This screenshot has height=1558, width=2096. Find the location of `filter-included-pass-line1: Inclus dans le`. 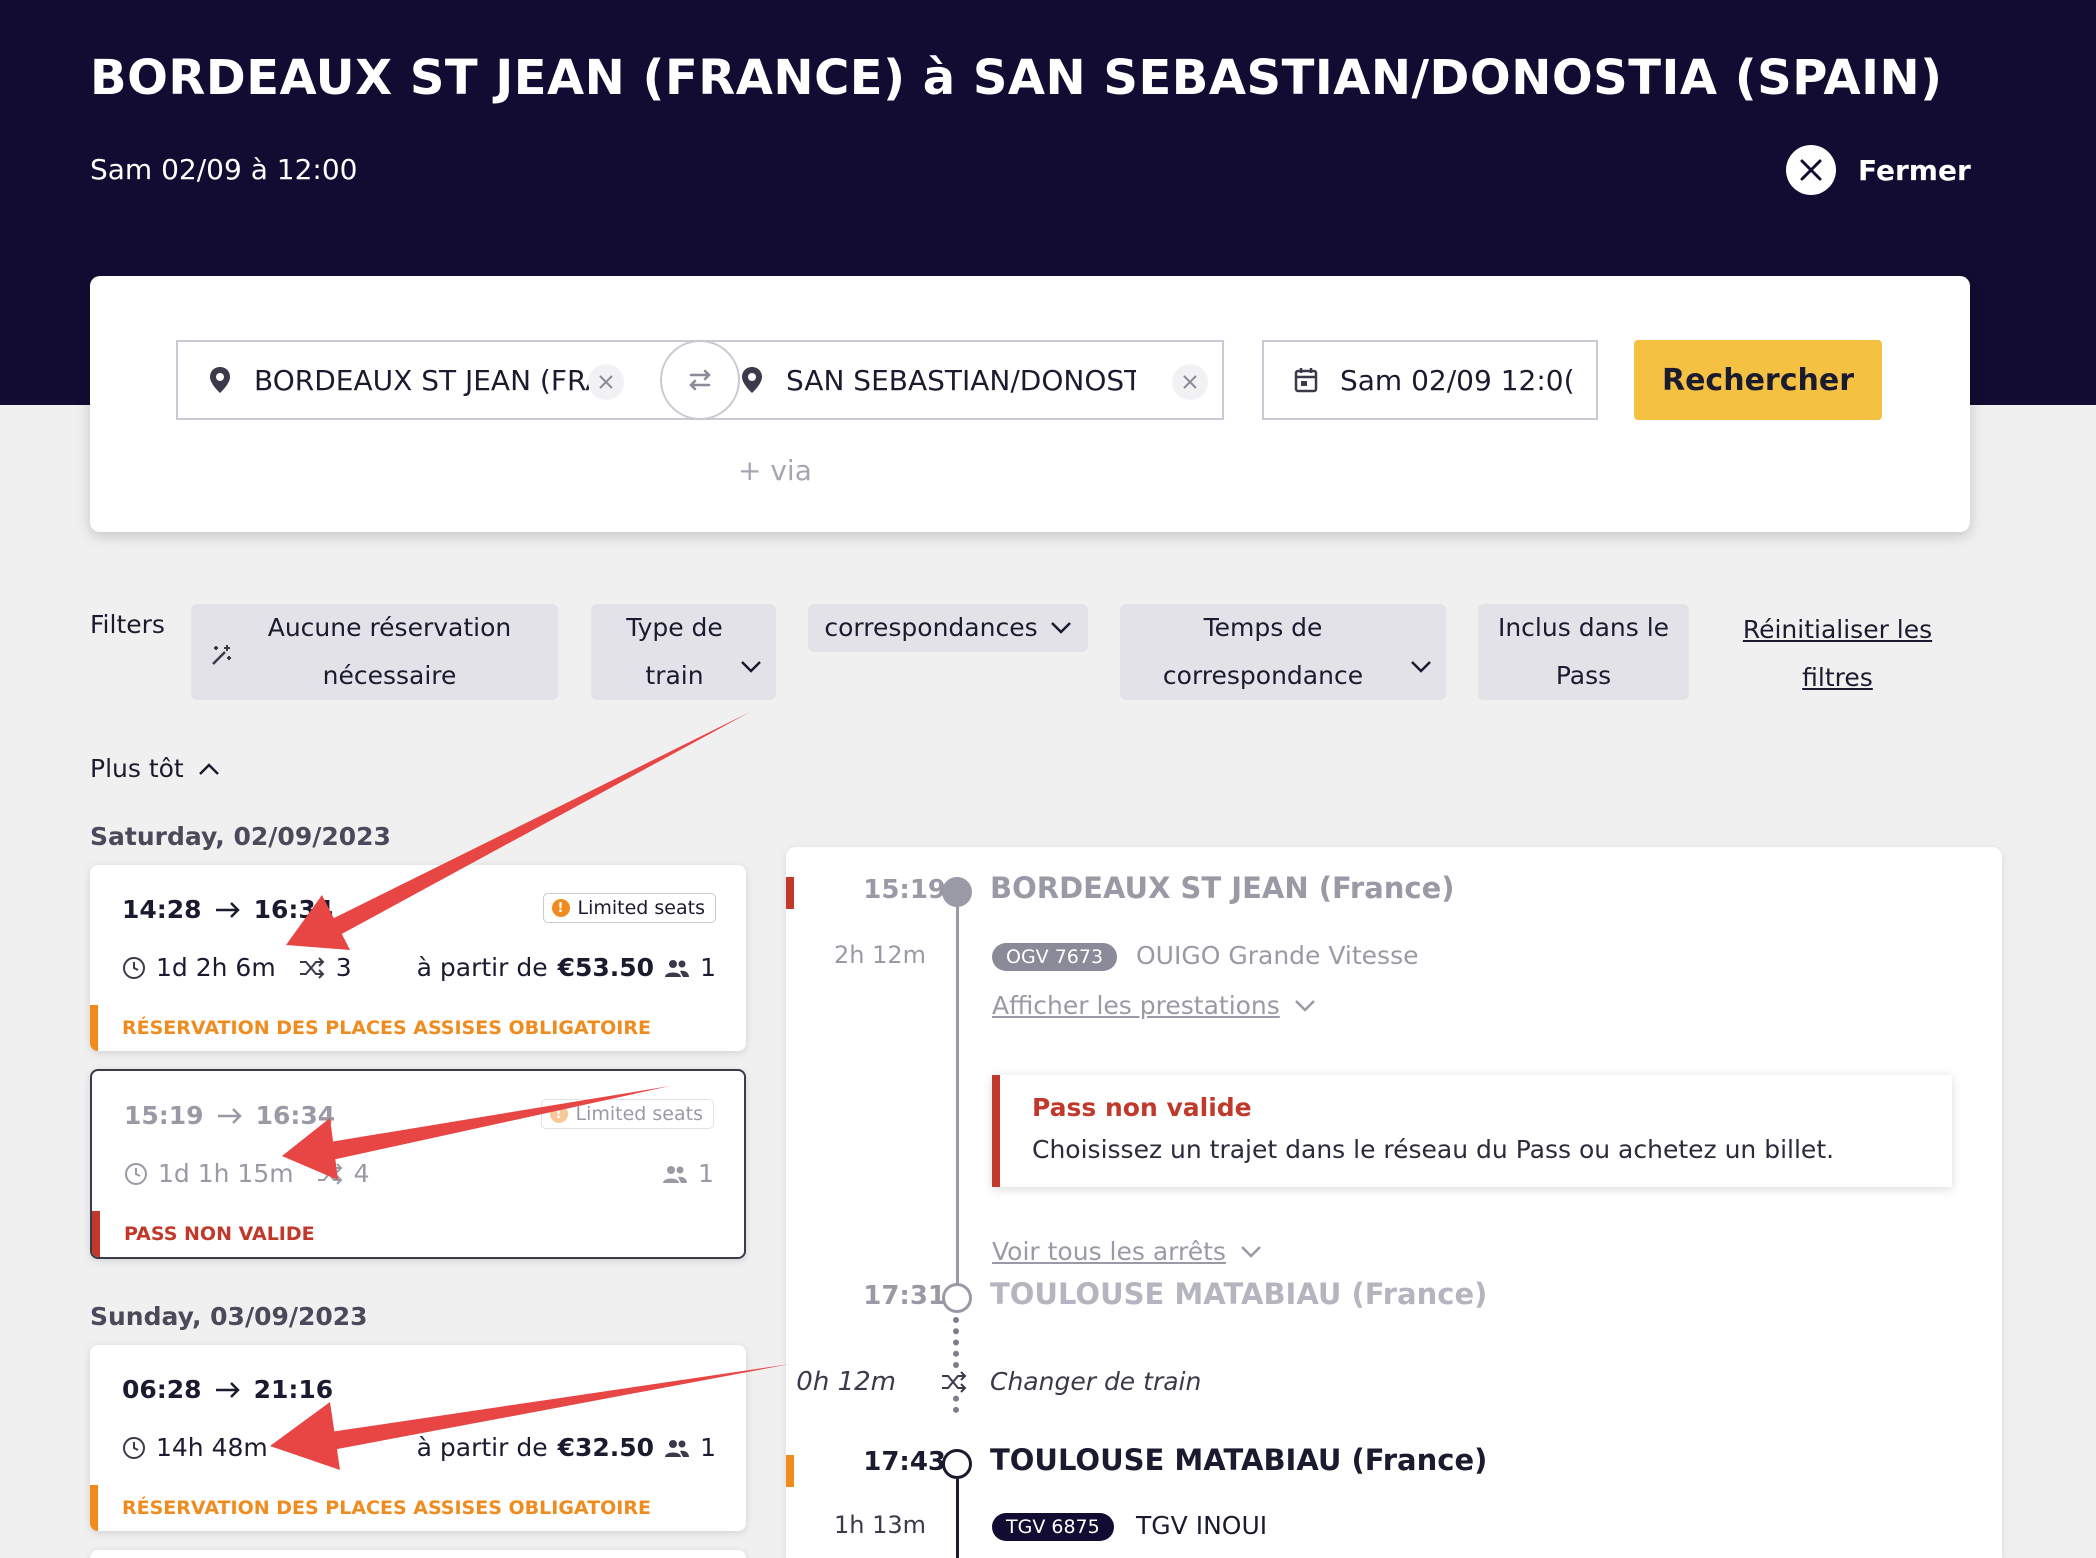

filter-included-pass-line1: Inclus dans le is located at coordinates (1583, 627).